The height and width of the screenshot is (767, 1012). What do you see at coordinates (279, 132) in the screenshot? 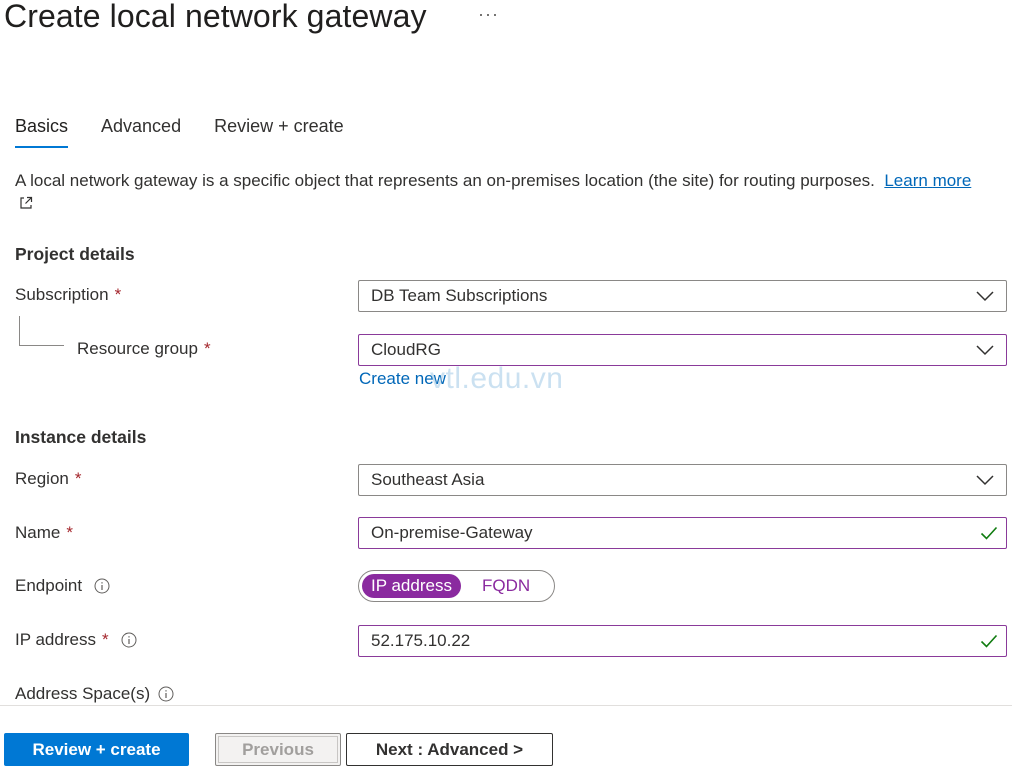
I see `tab-review-create: Review + create` at bounding box center [279, 132].